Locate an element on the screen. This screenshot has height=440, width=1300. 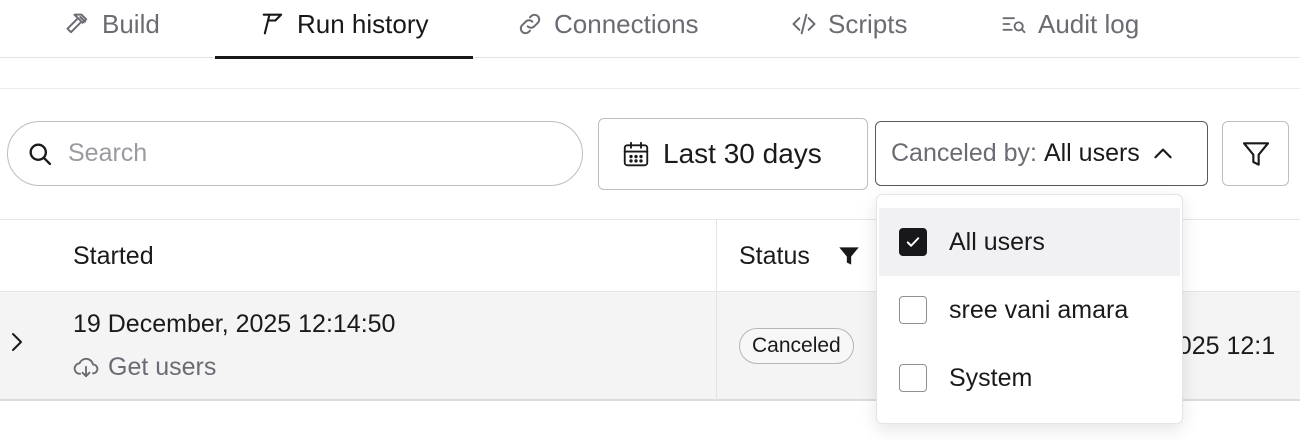
tab-audit-log: Audit log is located at coordinates (1069, 29).